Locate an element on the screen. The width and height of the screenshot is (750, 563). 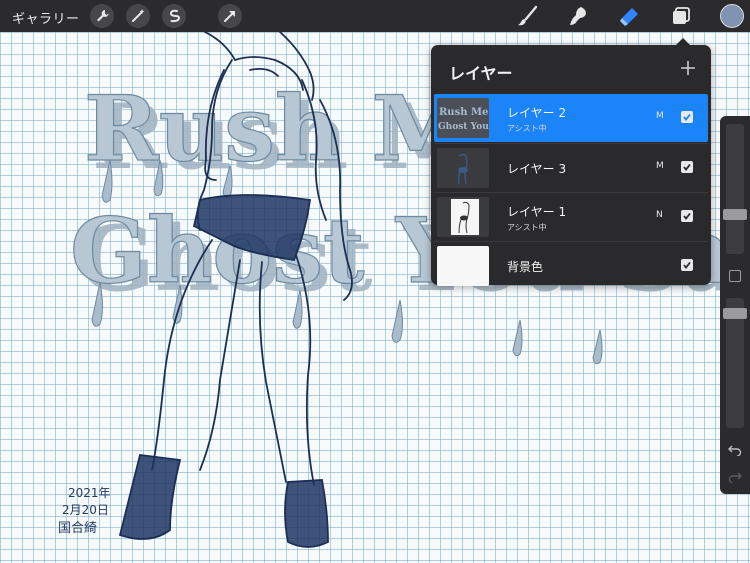
svg-text: Rush Me is located at coordinates (463, 112).